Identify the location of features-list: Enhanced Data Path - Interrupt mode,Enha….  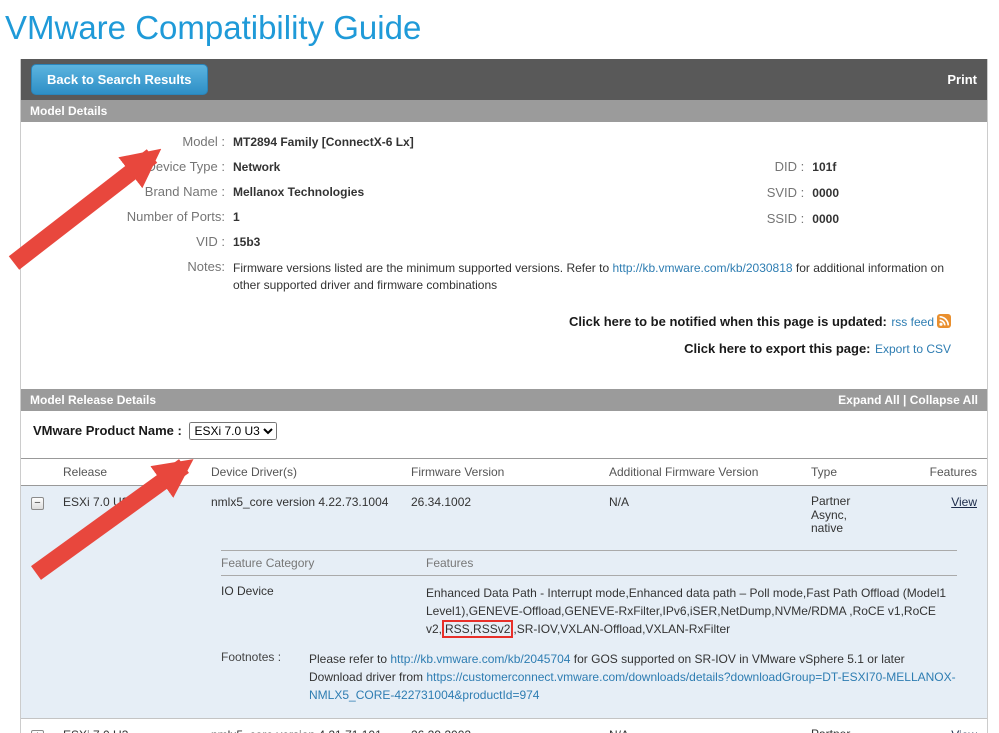
(691, 611).